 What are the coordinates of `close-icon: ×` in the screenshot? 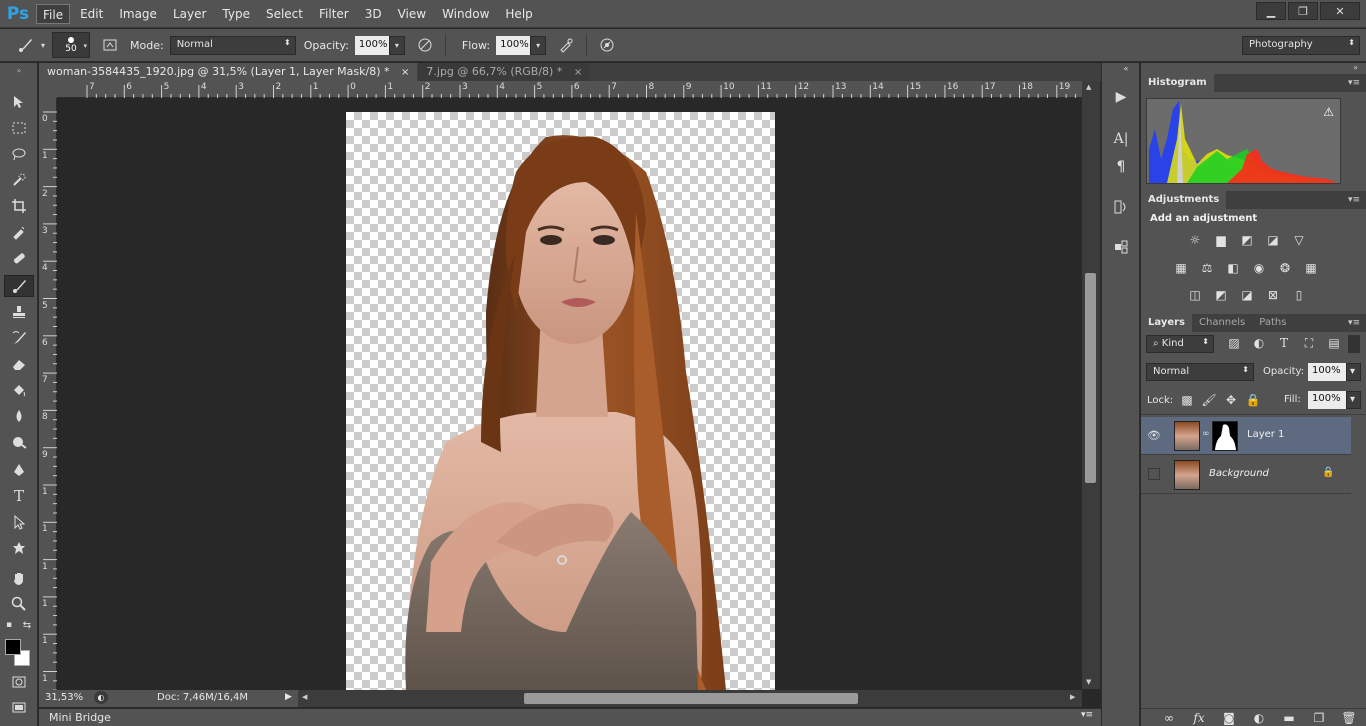 It's located at (405, 72).